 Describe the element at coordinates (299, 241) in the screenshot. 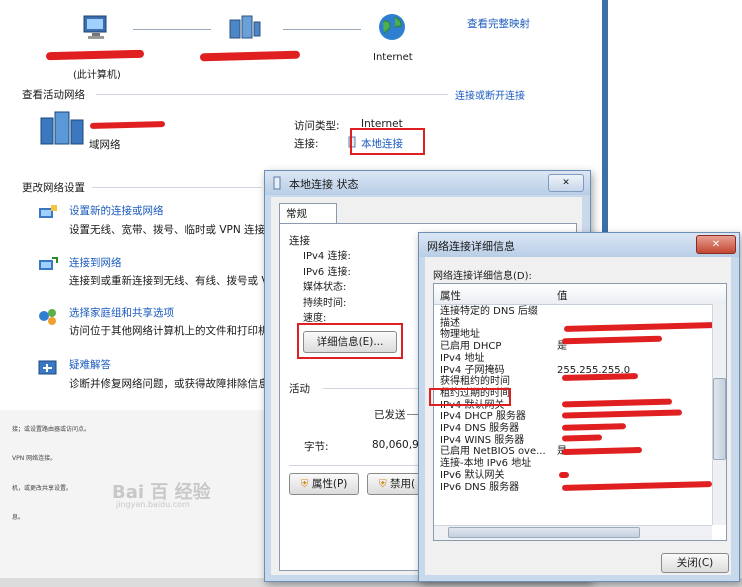

I see `connection-group-label: 连接` at that location.